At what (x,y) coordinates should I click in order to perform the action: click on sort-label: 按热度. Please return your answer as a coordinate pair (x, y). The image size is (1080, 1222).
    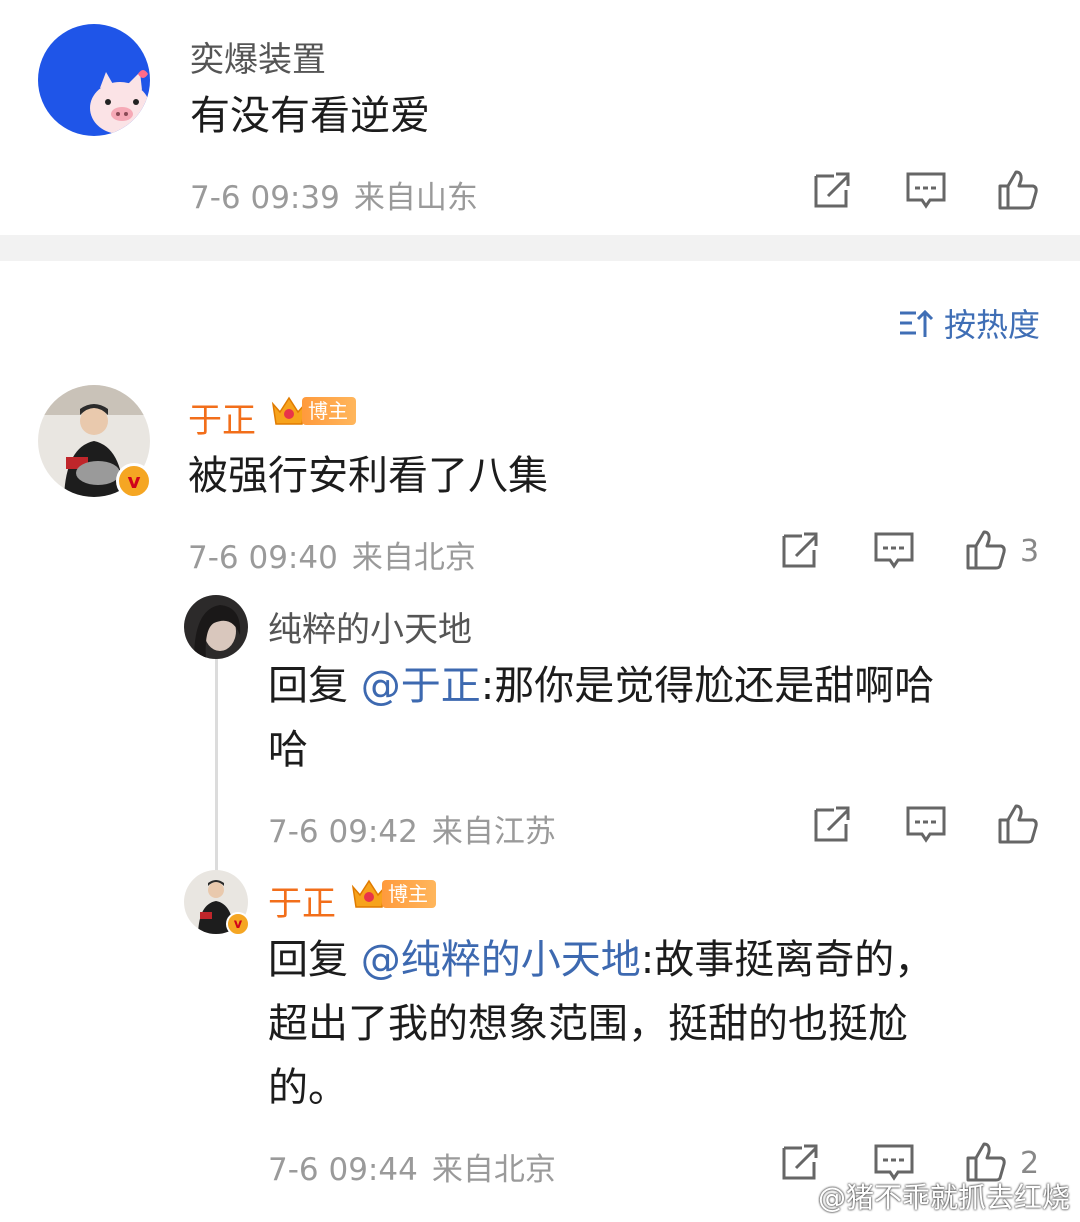
    Looking at the image, I should click on (991, 325).